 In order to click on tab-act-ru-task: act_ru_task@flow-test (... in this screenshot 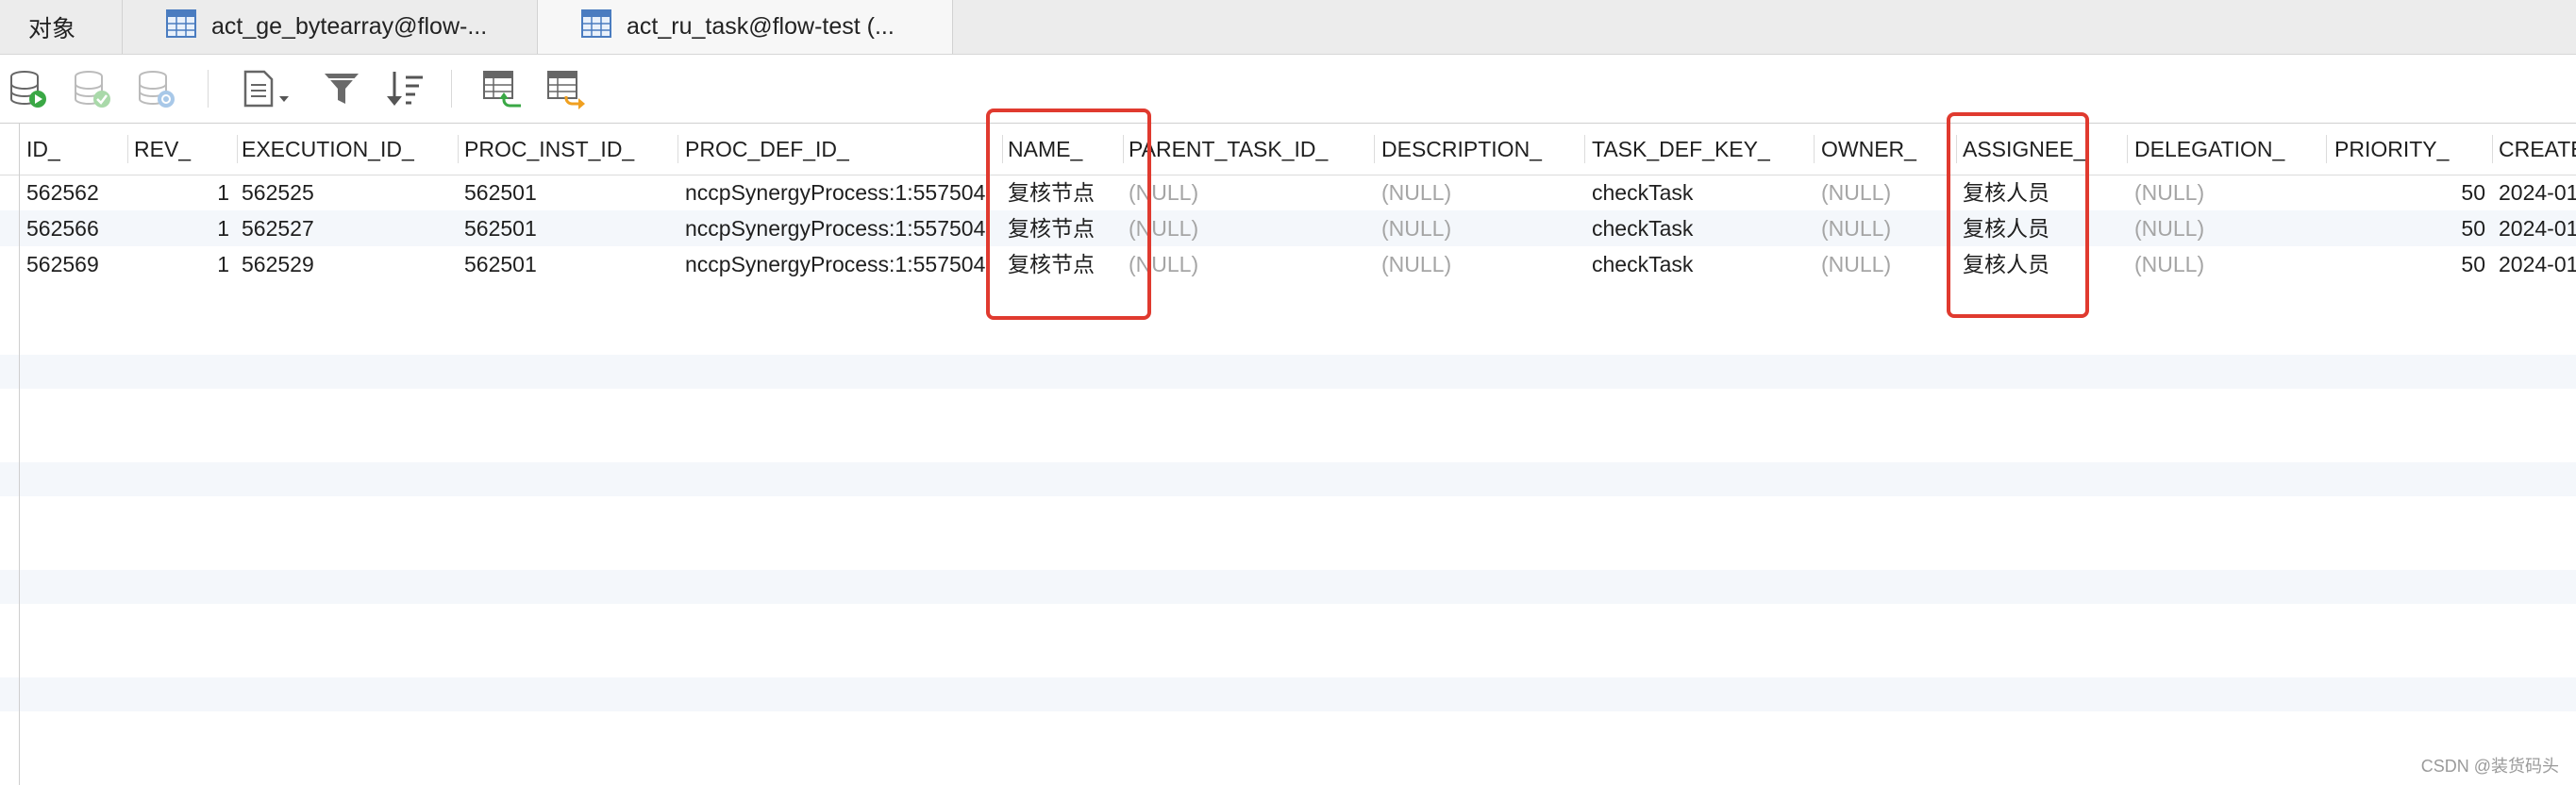, I will do `click(745, 27)`.